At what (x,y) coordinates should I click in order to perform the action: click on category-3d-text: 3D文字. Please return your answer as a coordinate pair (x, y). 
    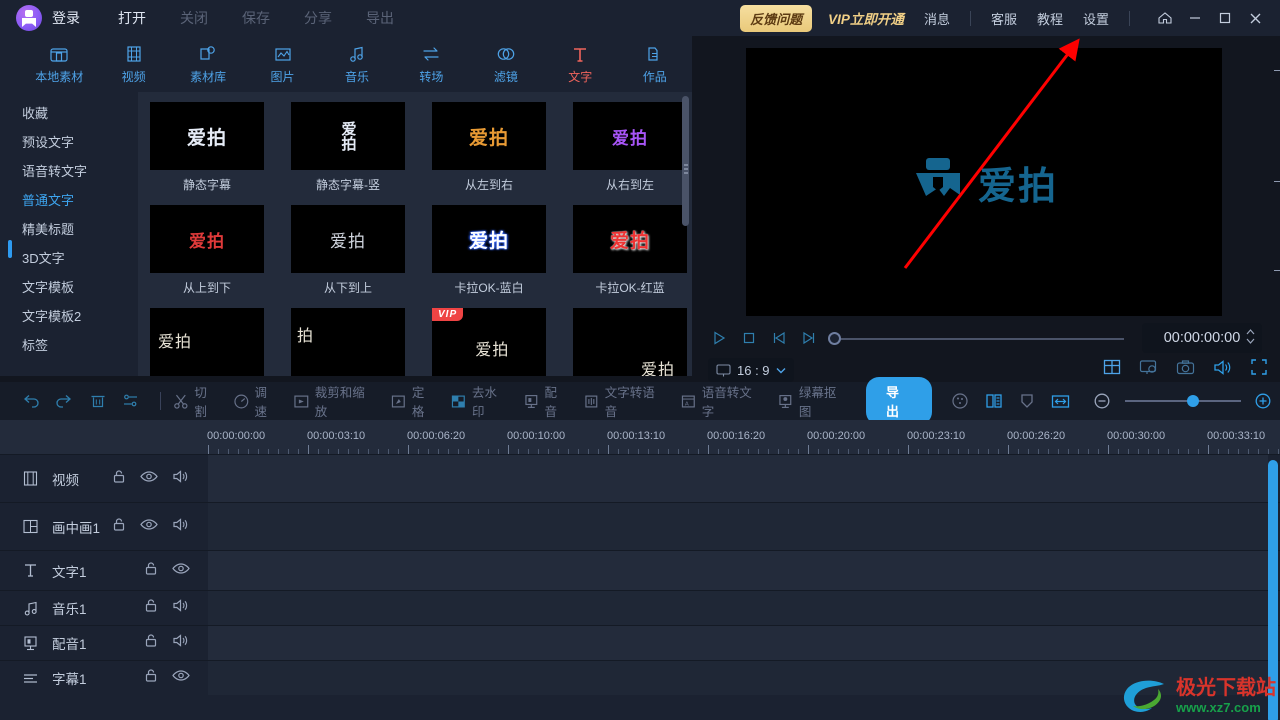
    Looking at the image, I should click on (69, 257).